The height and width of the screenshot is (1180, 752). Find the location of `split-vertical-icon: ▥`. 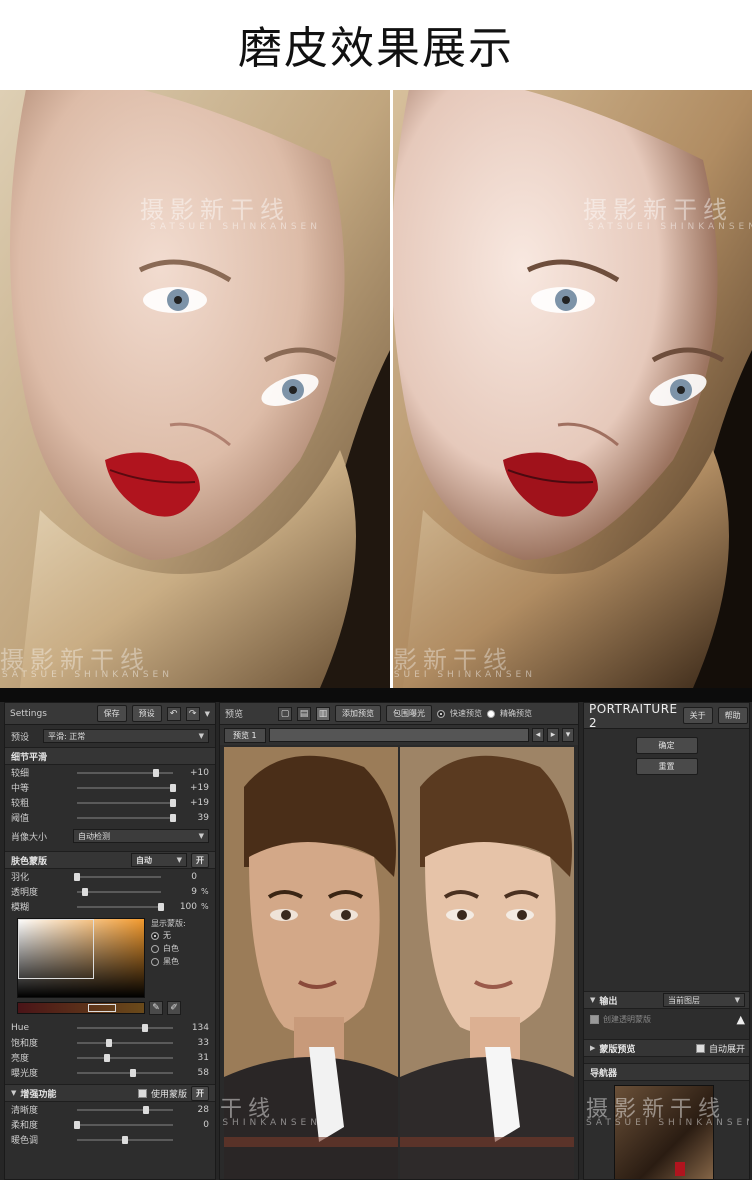

split-vertical-icon: ▥ is located at coordinates (323, 713).